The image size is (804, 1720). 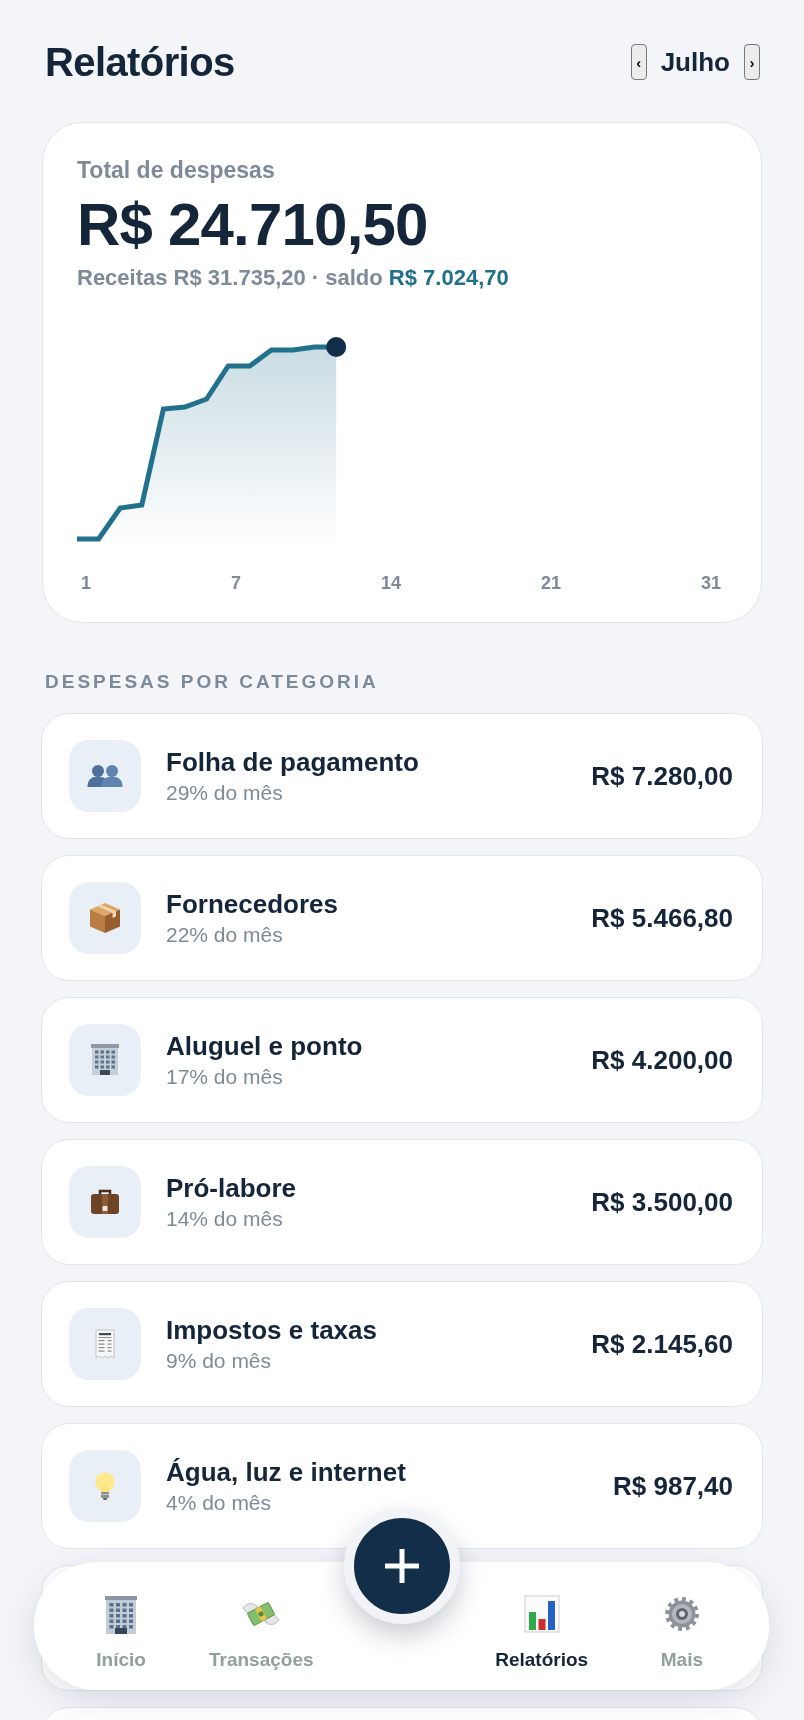 I want to click on category-name: Pró-labore, so click(x=231, y=1187).